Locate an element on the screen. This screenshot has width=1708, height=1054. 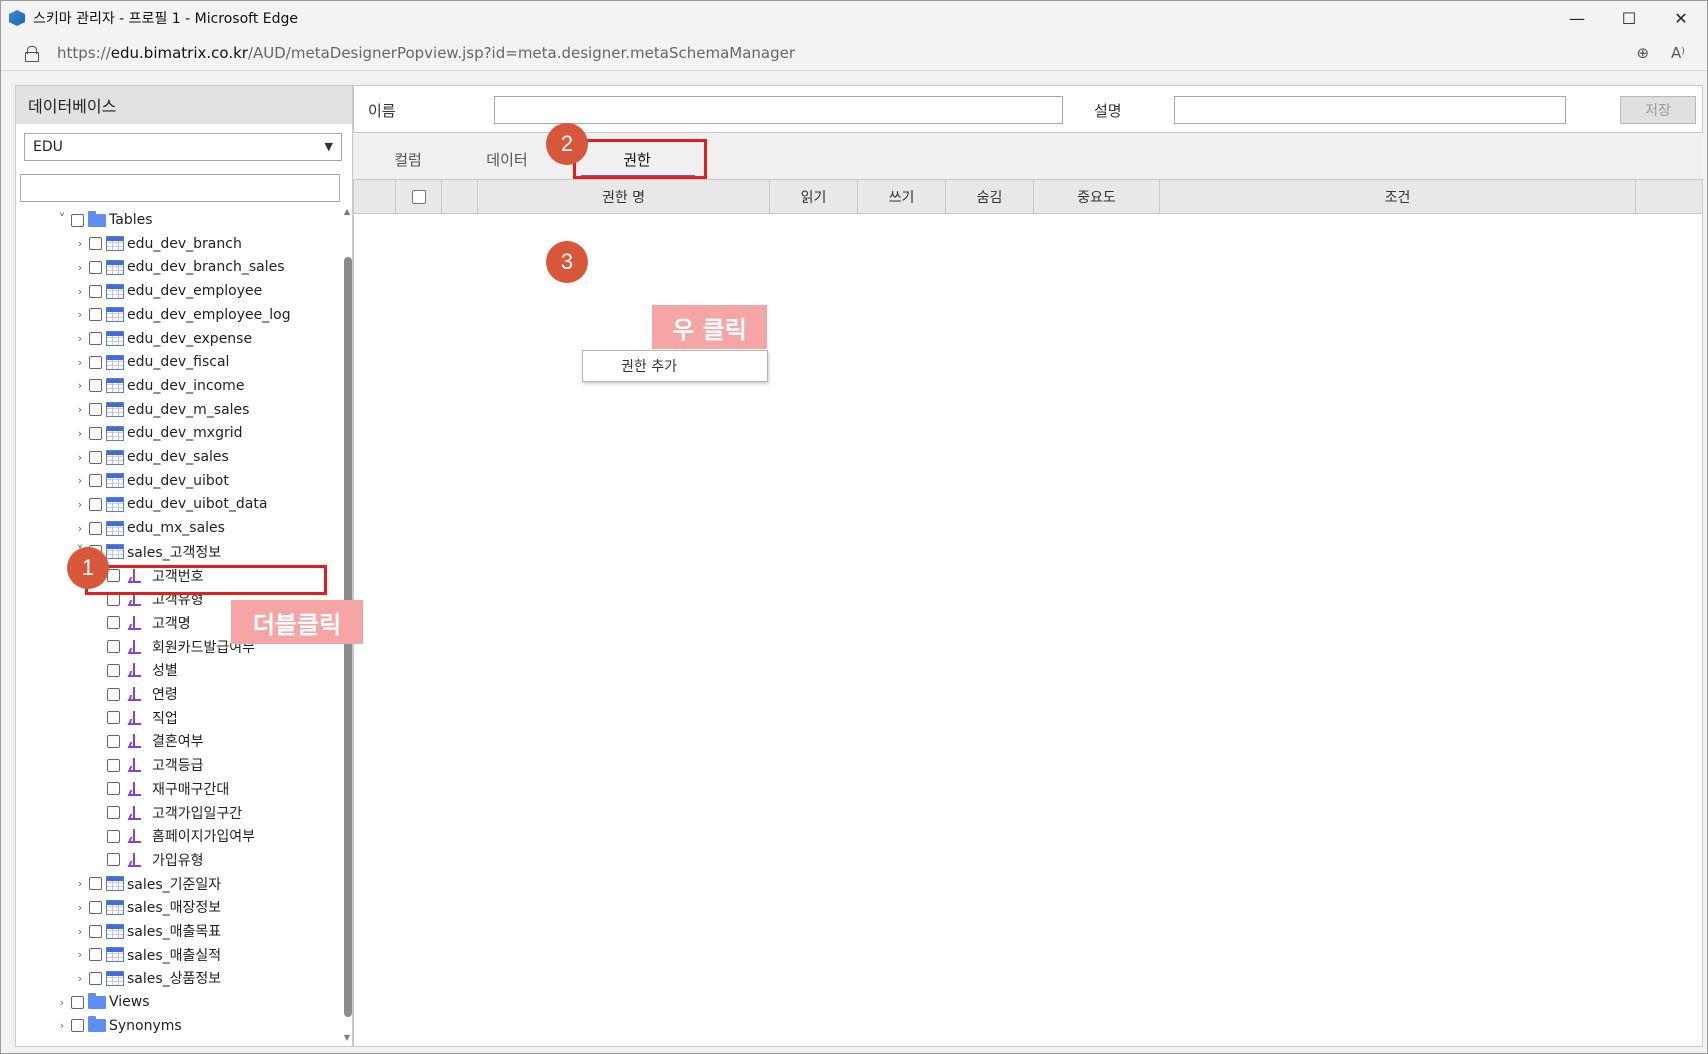
select-all-checkbox is located at coordinates (418, 197).